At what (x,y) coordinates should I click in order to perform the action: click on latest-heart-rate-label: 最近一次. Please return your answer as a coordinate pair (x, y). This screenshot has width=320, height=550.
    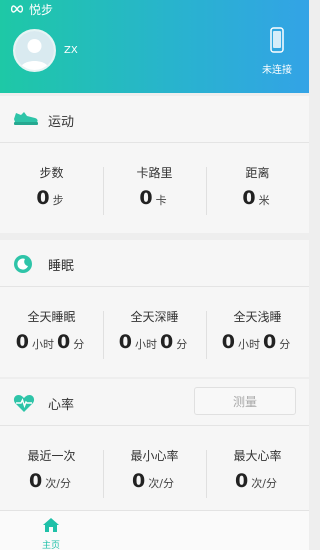
    Looking at the image, I should click on (51, 456).